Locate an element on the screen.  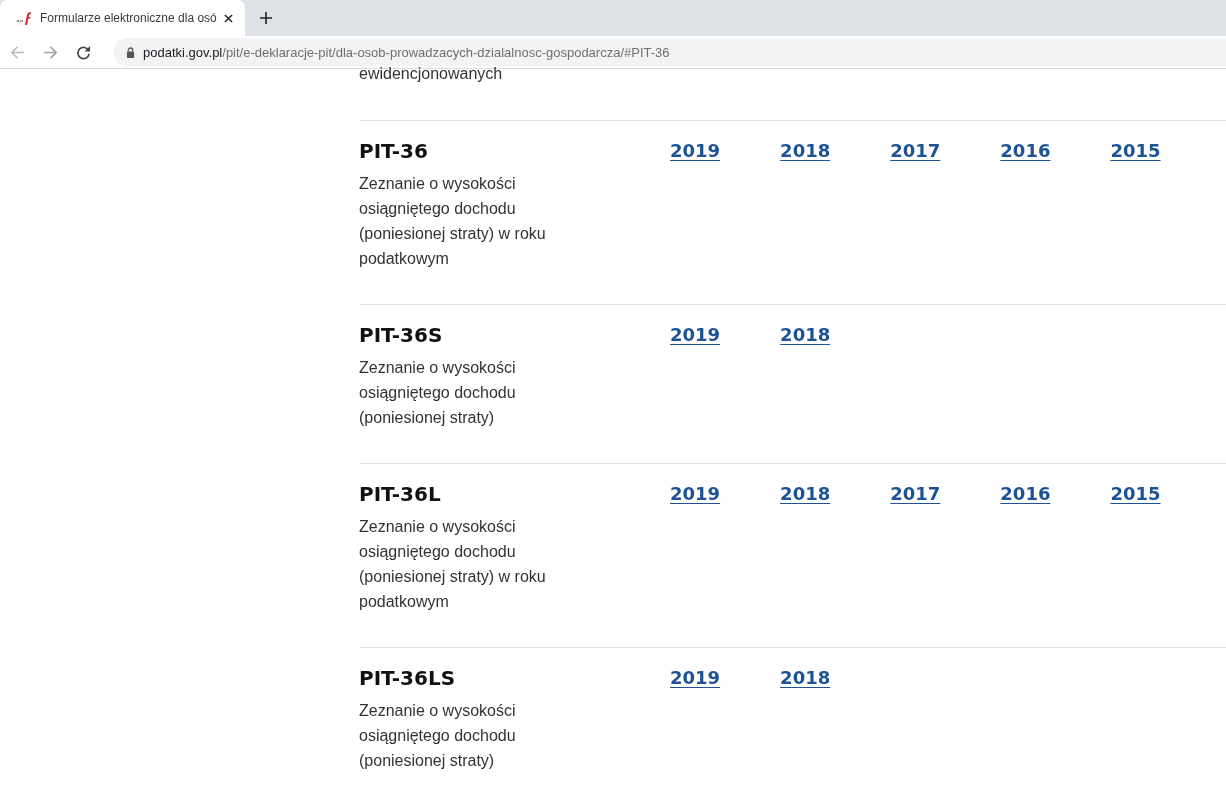
form-title: PIT-36S is located at coordinates (401, 335).